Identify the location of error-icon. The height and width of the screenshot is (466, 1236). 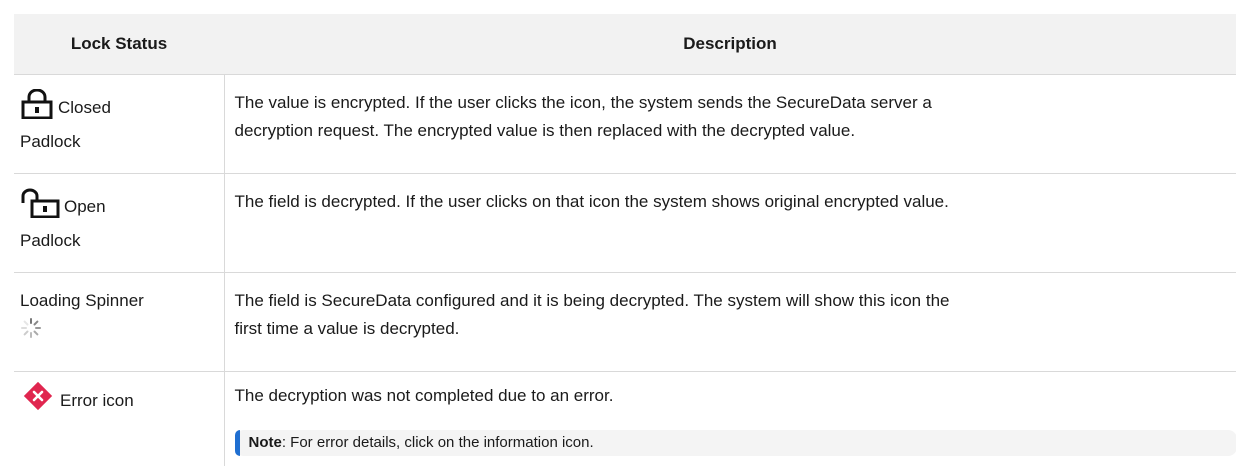
(38, 401).